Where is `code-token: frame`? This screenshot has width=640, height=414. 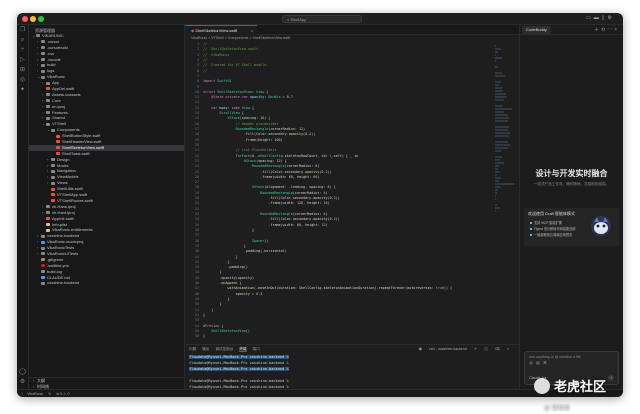
code-token: frame is located at coordinates (251, 139).